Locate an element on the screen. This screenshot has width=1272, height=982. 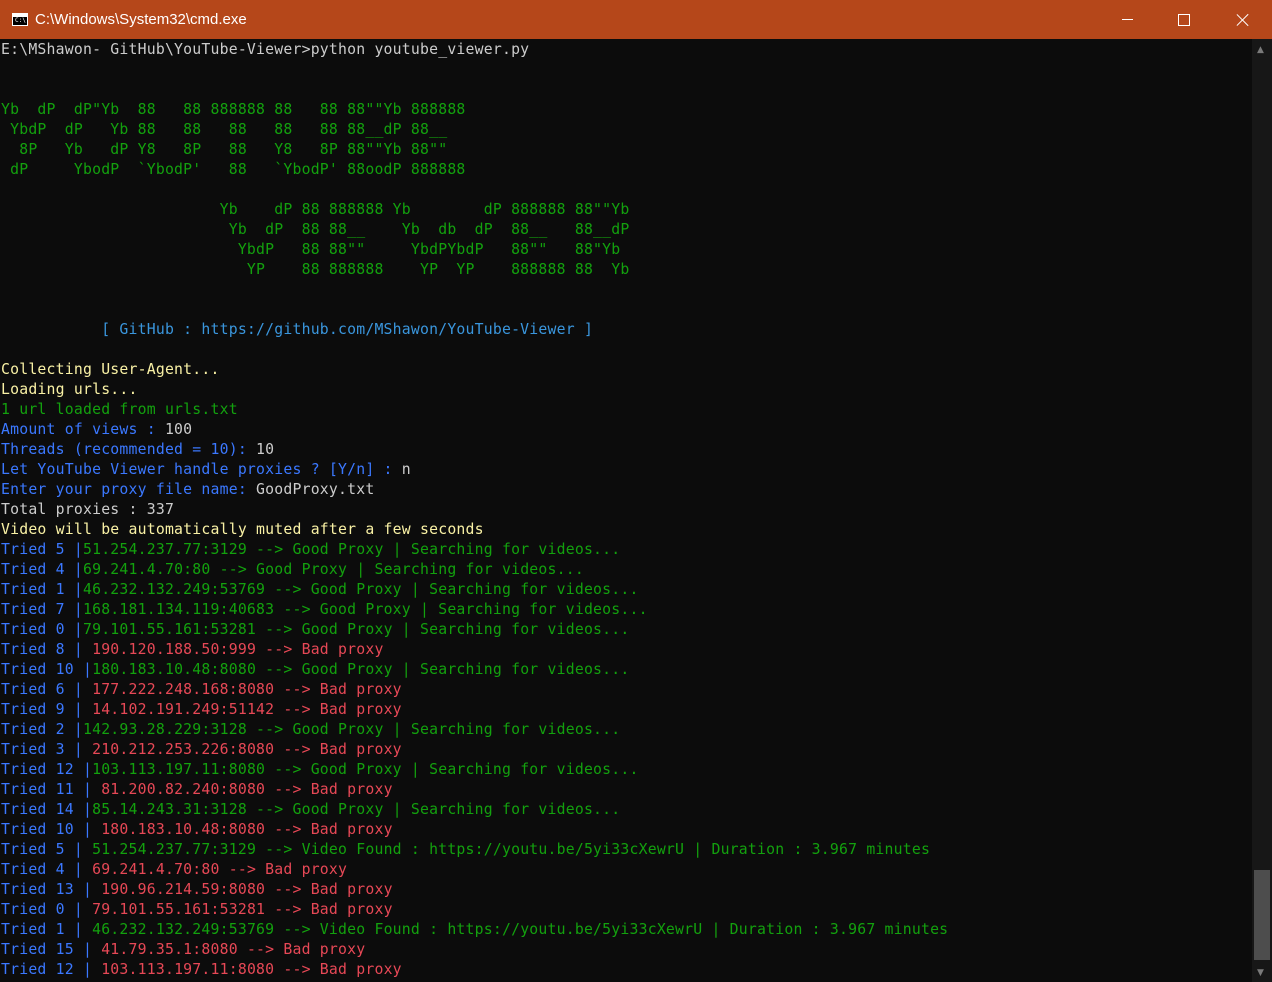
console-line: Yb dP 88 88__ Yb db dP 88__ 88__dP is located at coordinates (315, 230).